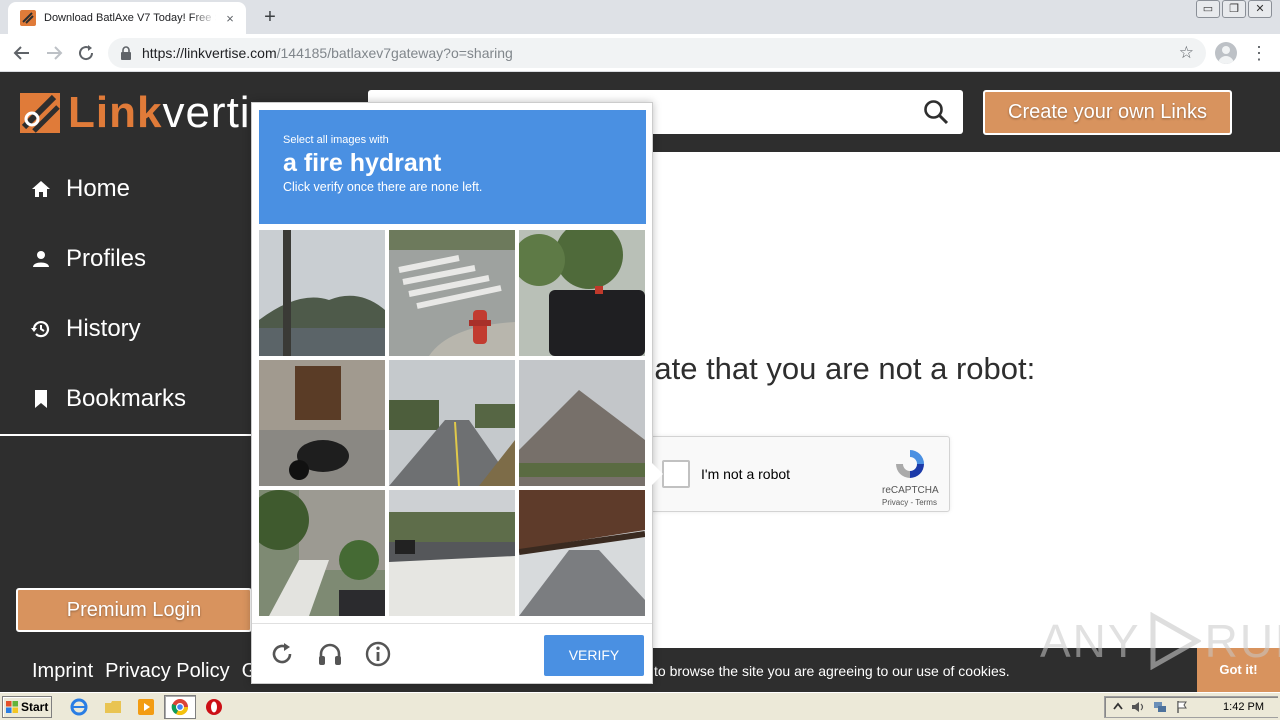  I want to click on window-controls: ▭ ❐ ✕, so click(1234, 9).